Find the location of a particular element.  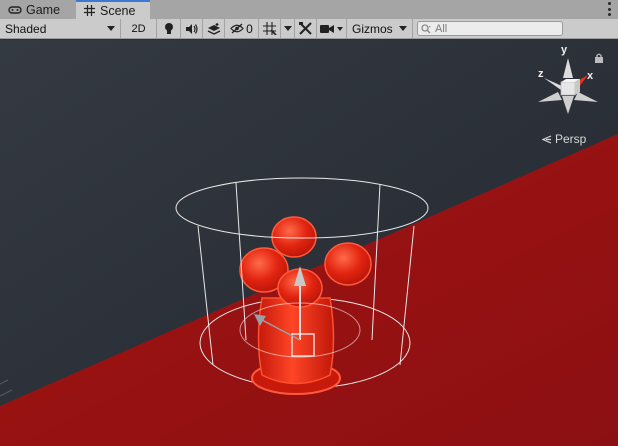

search-icon is located at coordinates (426, 28).